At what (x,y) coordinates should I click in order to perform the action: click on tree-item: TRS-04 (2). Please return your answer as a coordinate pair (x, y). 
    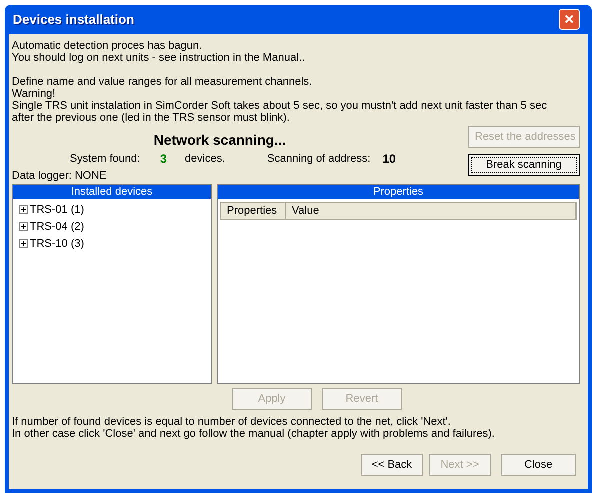
    Looking at the image, I should click on (112, 226).